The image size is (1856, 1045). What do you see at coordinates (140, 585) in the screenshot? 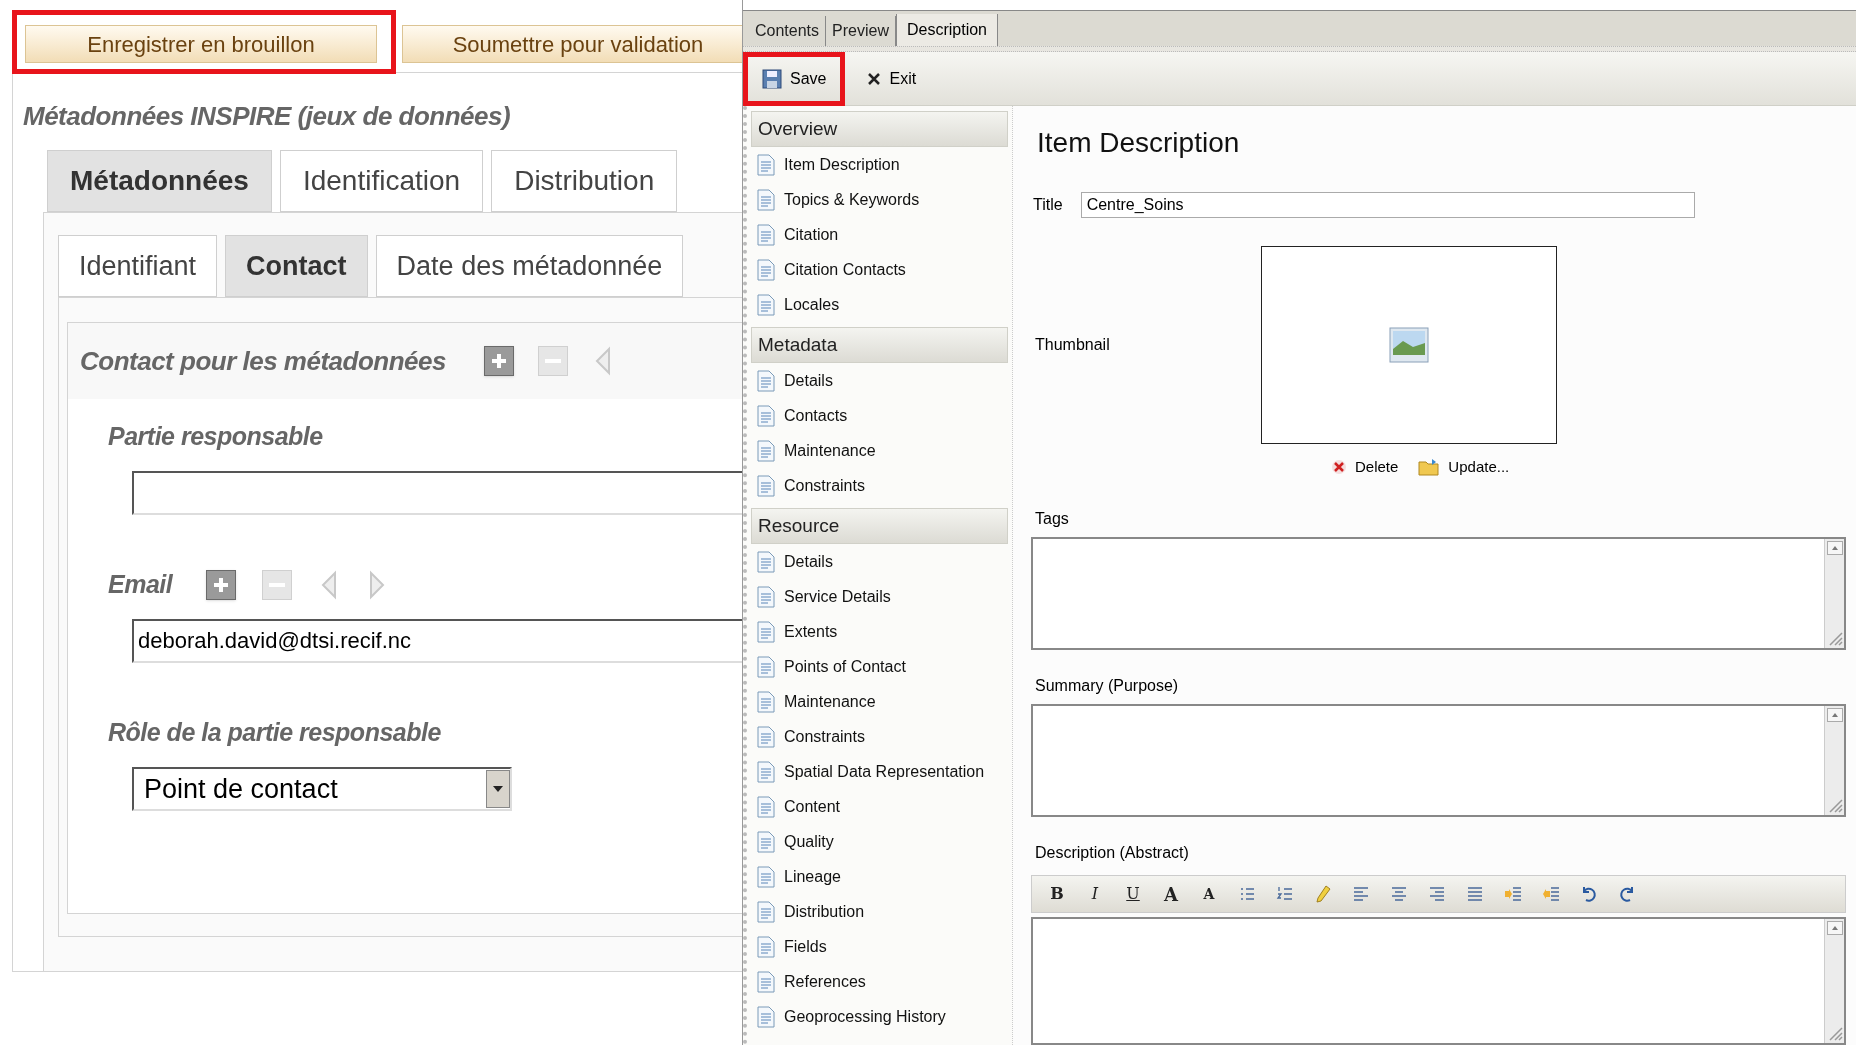
I see `field-label: Email` at bounding box center [140, 585].